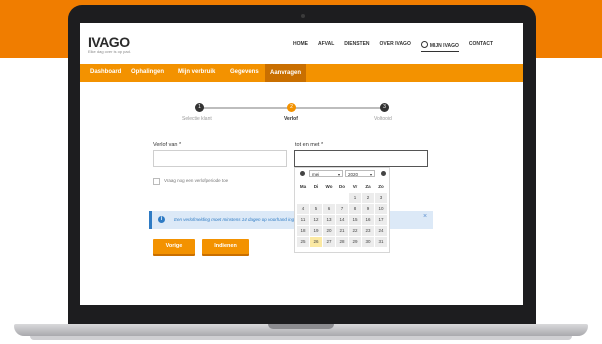 The height and width of the screenshot is (344, 602). Describe the element at coordinates (384, 107) in the screenshot. I see `step-3-dot: 3` at that location.